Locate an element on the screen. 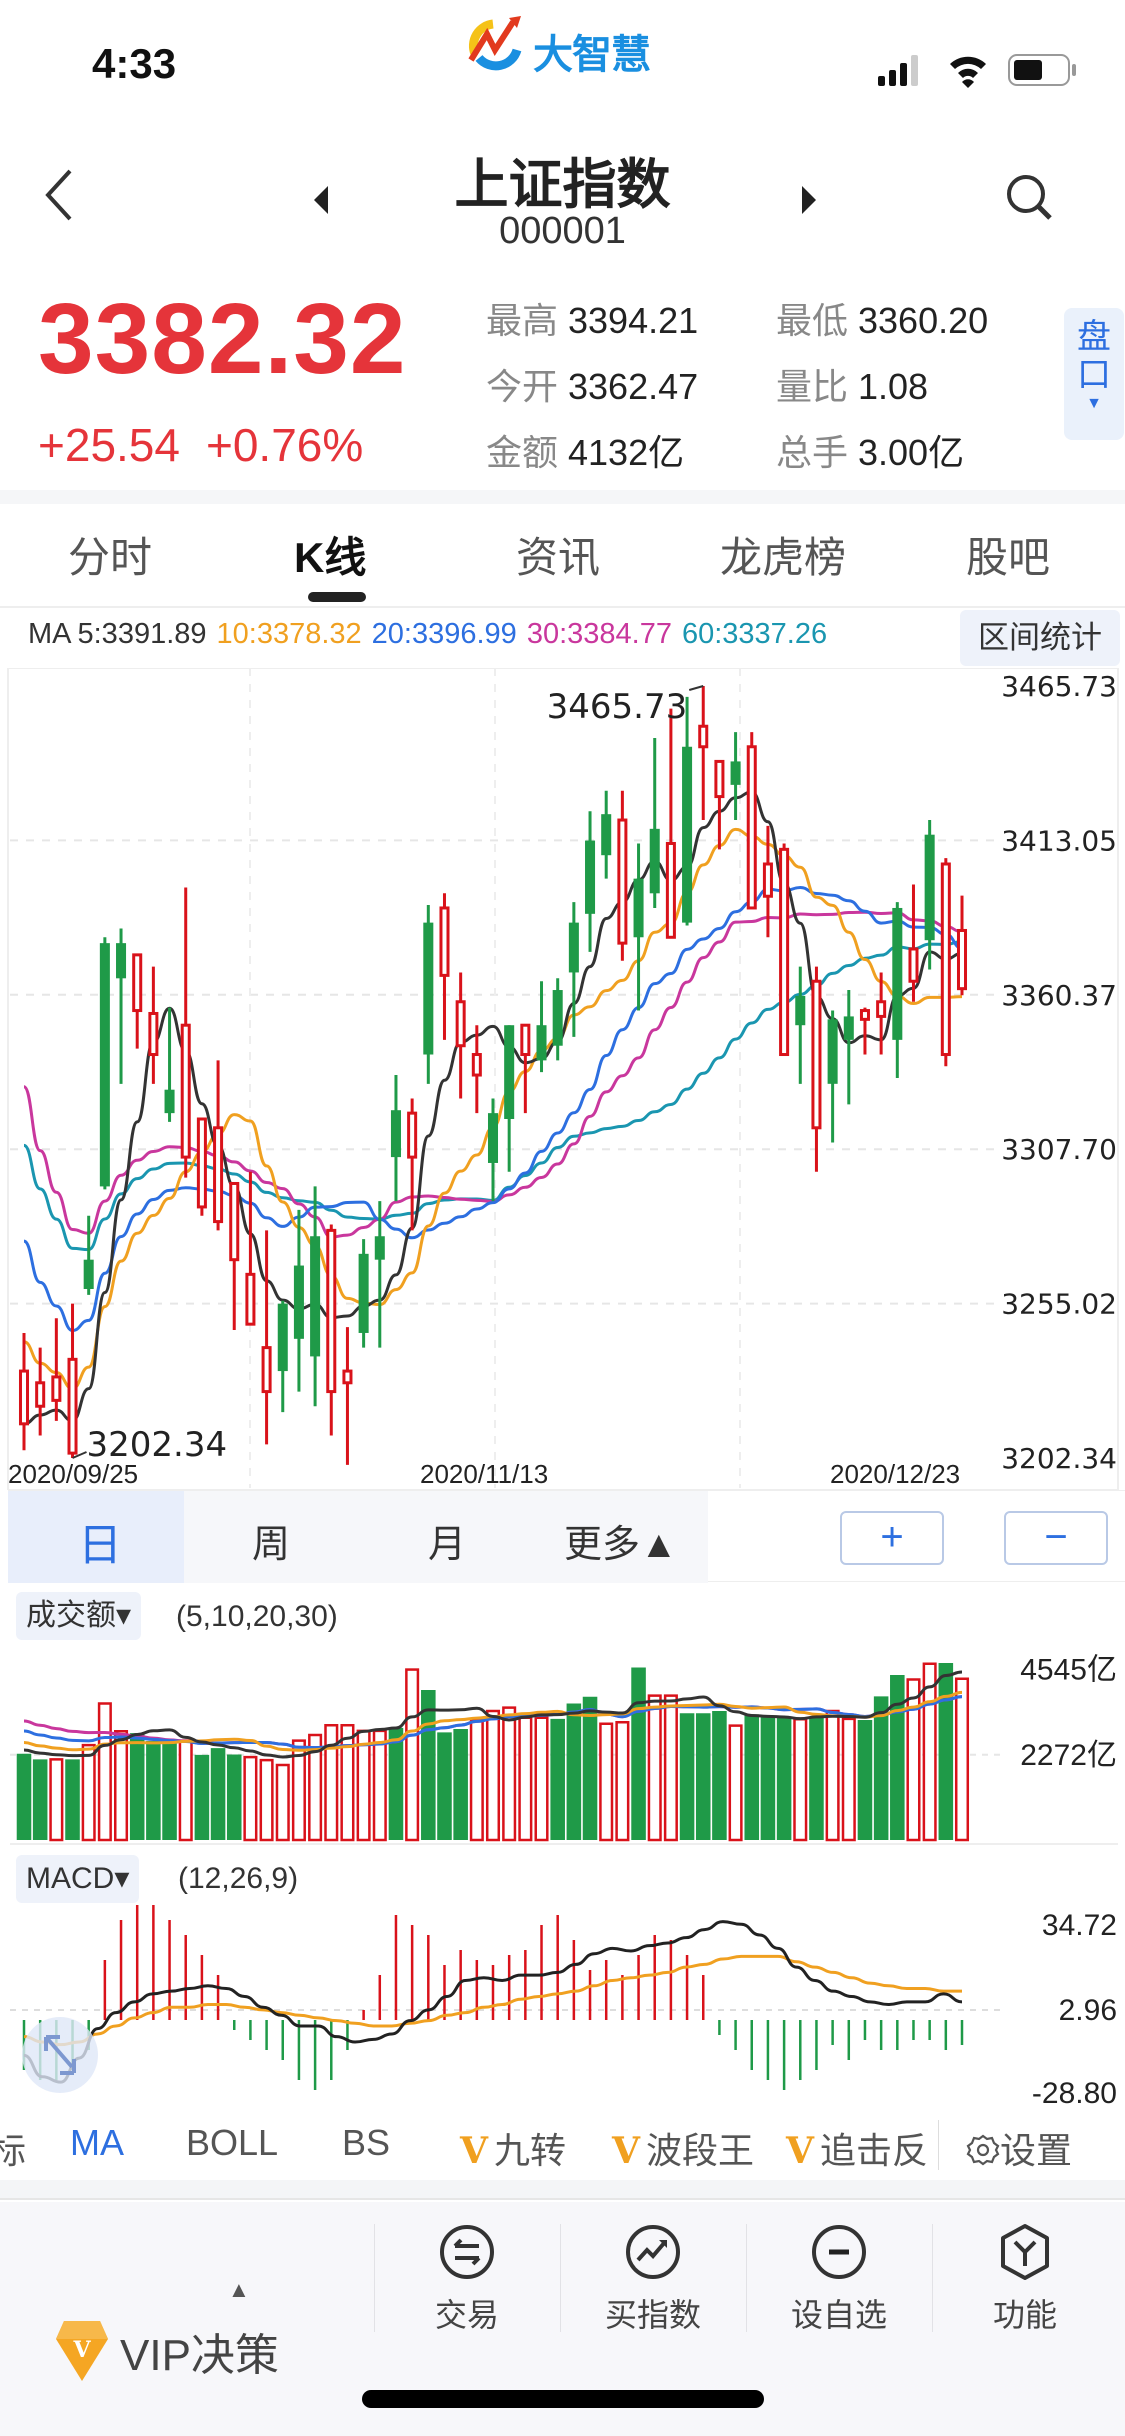 Image resolution: width=1125 pixels, height=2436 pixels. period-weekly: 周 is located at coordinates (271, 1540).